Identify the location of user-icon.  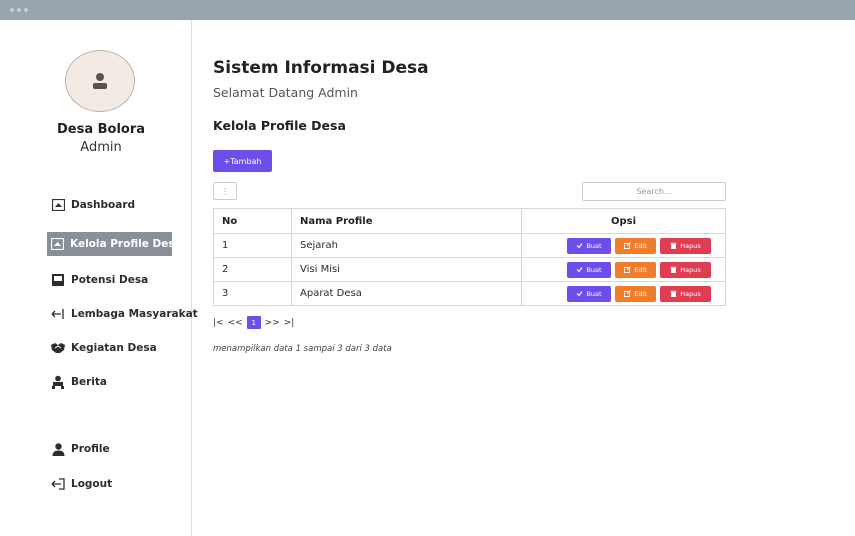
(58, 449).